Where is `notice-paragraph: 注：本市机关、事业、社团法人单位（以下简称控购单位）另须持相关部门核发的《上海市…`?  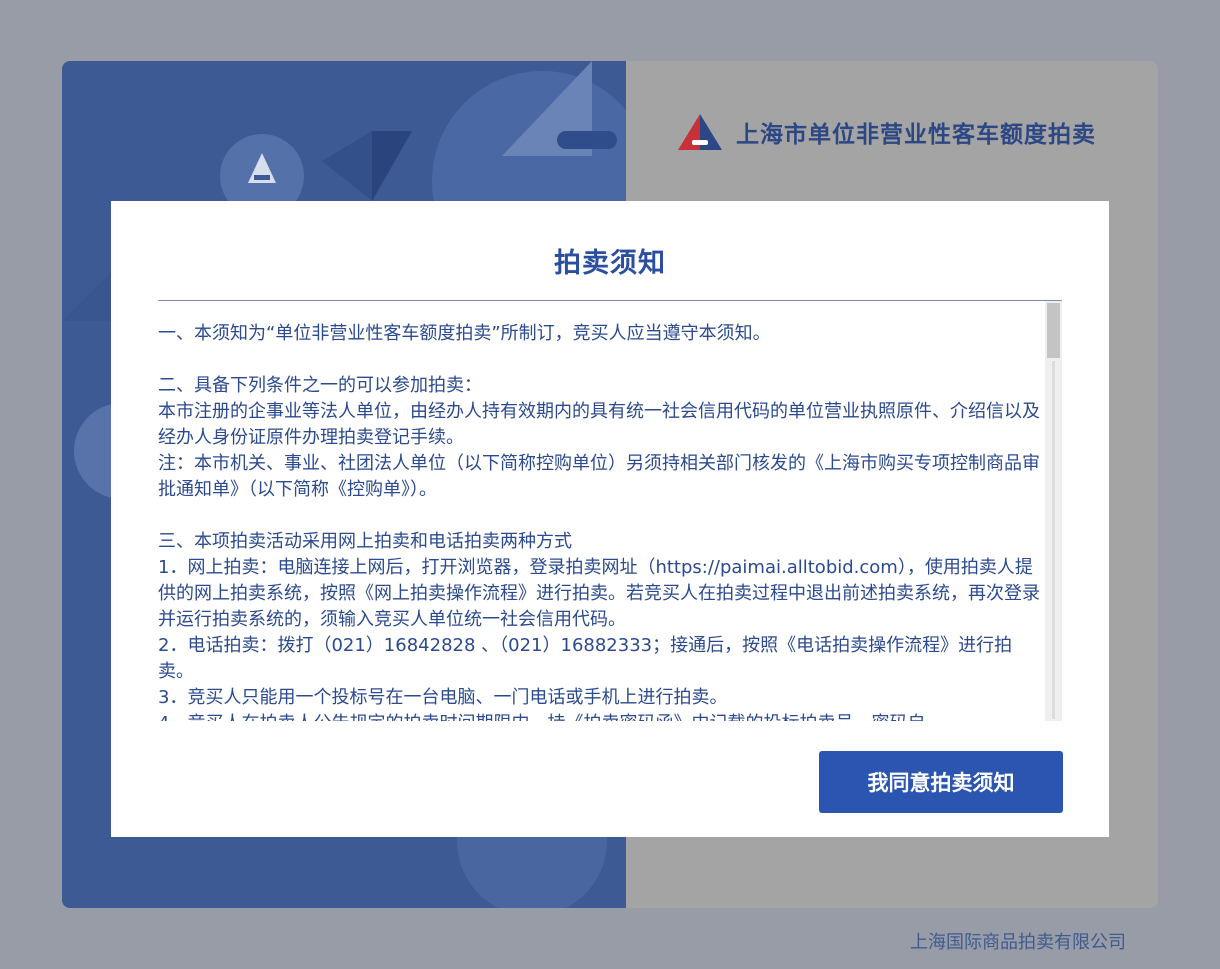
notice-paragraph: 注：本市机关、事业、社团法人单位（以下简称控购单位）另须持相关部门核发的《上海市… is located at coordinates (599, 476).